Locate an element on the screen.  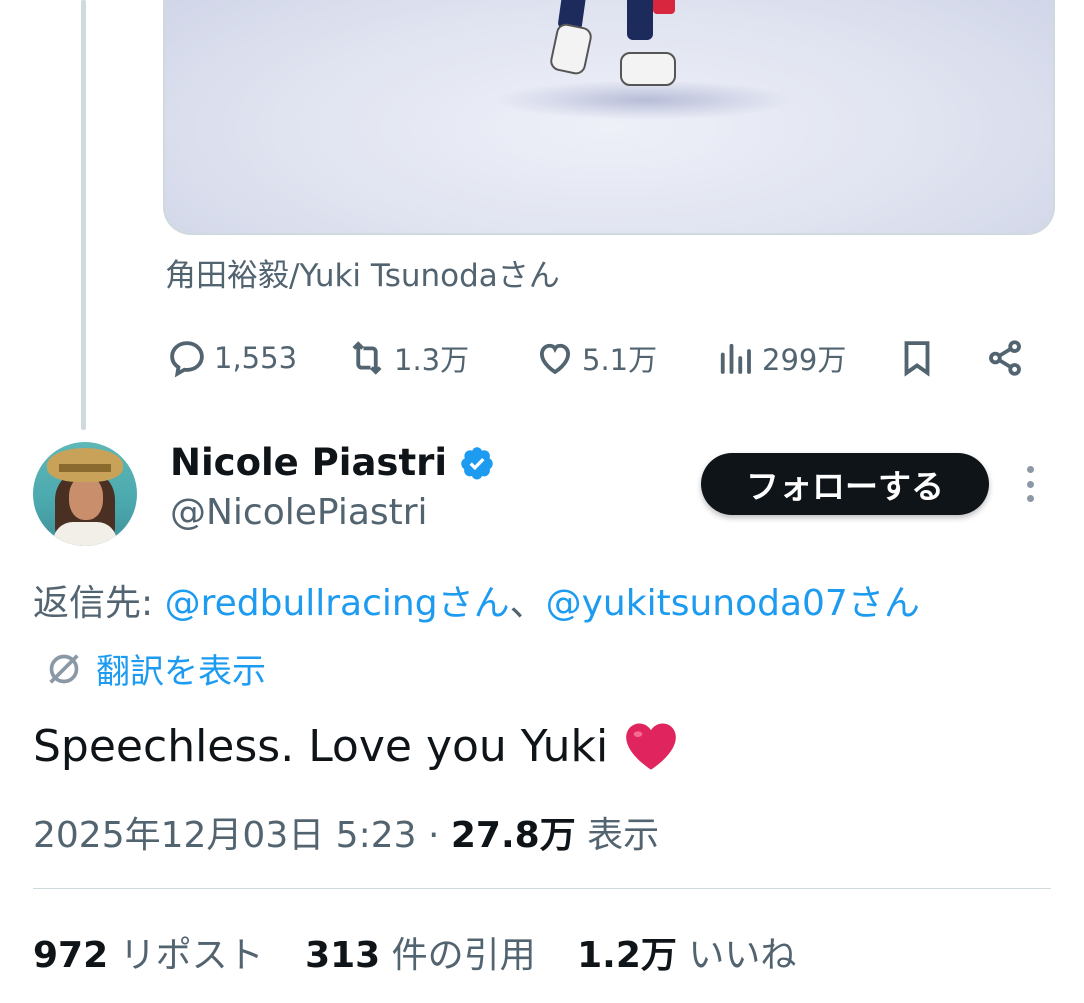
divider is located at coordinates (542, 888).